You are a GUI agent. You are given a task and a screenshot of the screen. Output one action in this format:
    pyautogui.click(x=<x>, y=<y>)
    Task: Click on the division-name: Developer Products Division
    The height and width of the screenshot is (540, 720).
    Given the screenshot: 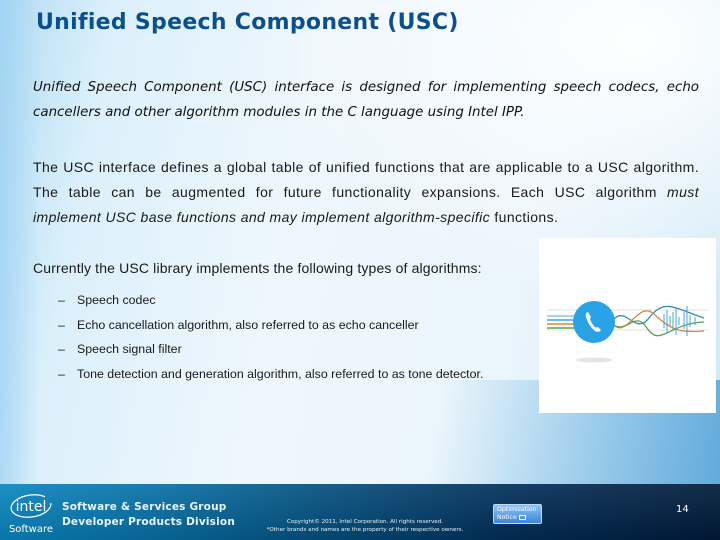 What is the action you would take?
    pyautogui.click(x=149, y=521)
    